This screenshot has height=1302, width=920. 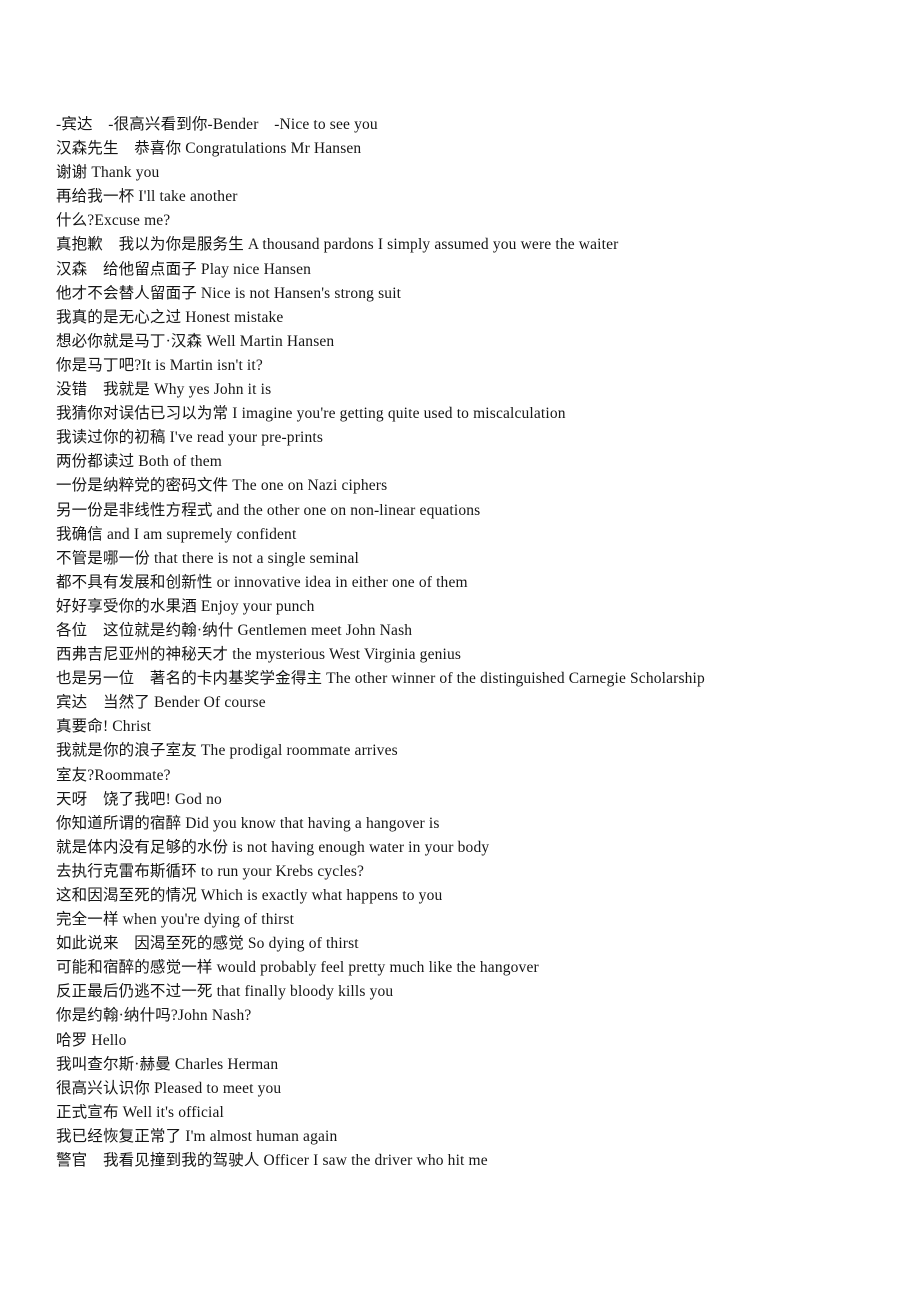 I want to click on transcript-line: 没错 我就是 Why yes John it is, so click(x=164, y=390).